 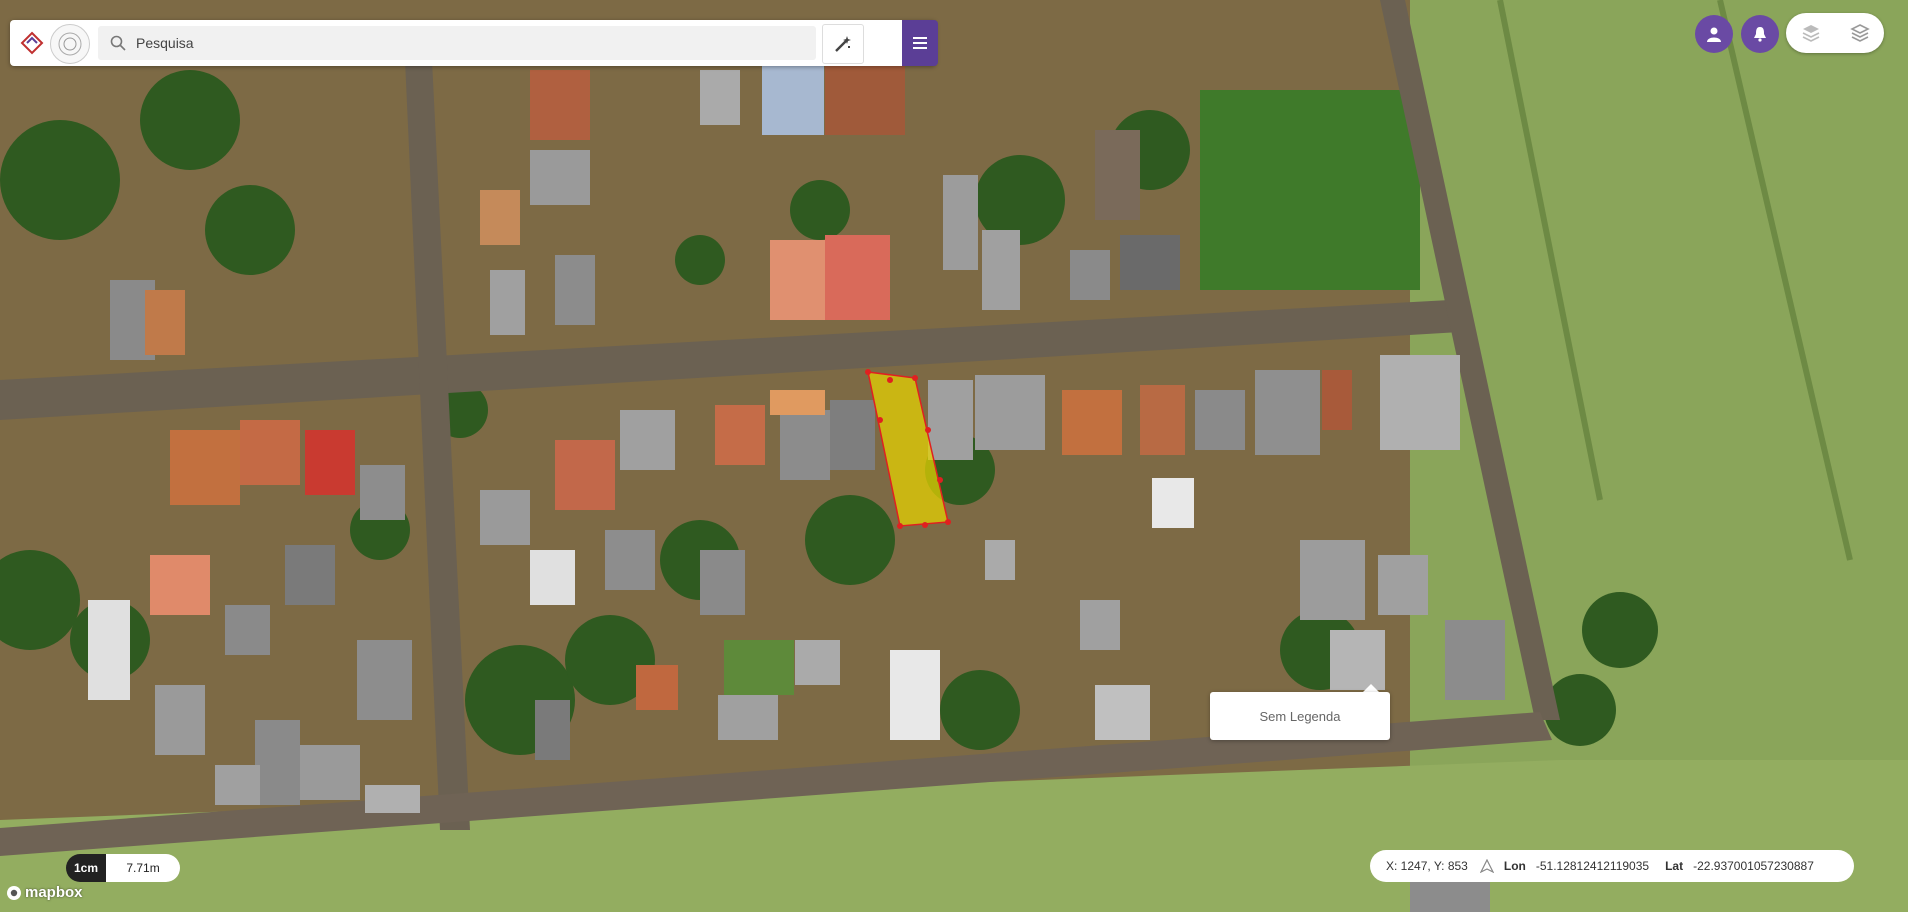 I want to click on scale-distance: 7.71m, so click(x=143, y=868).